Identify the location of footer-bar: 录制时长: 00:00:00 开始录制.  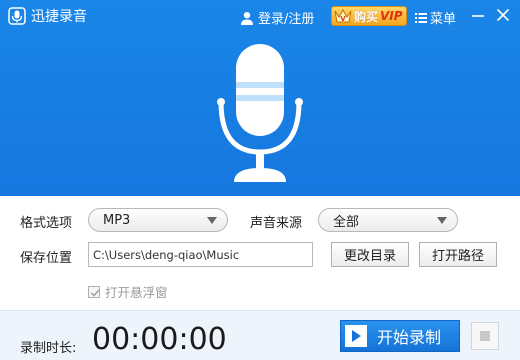
(260, 335).